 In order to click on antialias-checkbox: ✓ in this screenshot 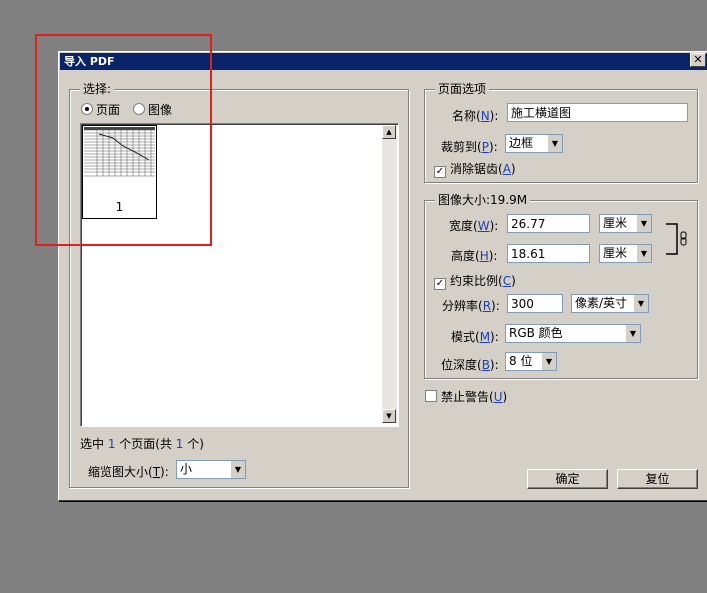, I will do `click(440, 172)`.